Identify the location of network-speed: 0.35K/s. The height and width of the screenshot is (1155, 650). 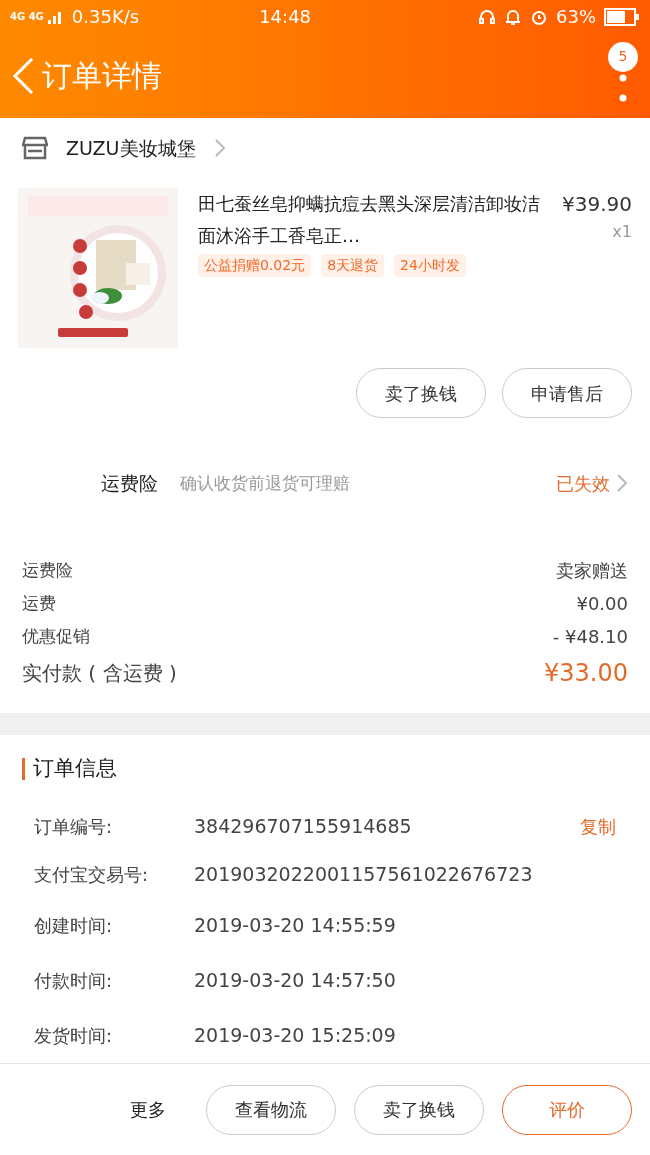
(105, 17).